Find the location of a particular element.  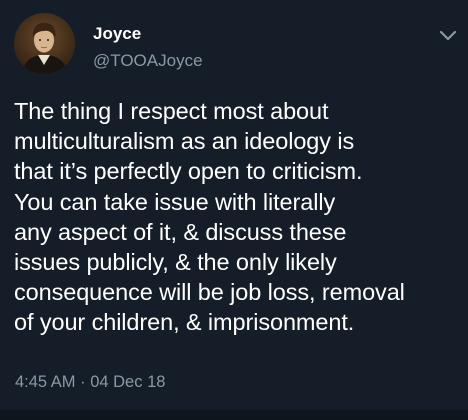

tweet-text-line: You can take issue with literally is located at coordinates (175, 201).